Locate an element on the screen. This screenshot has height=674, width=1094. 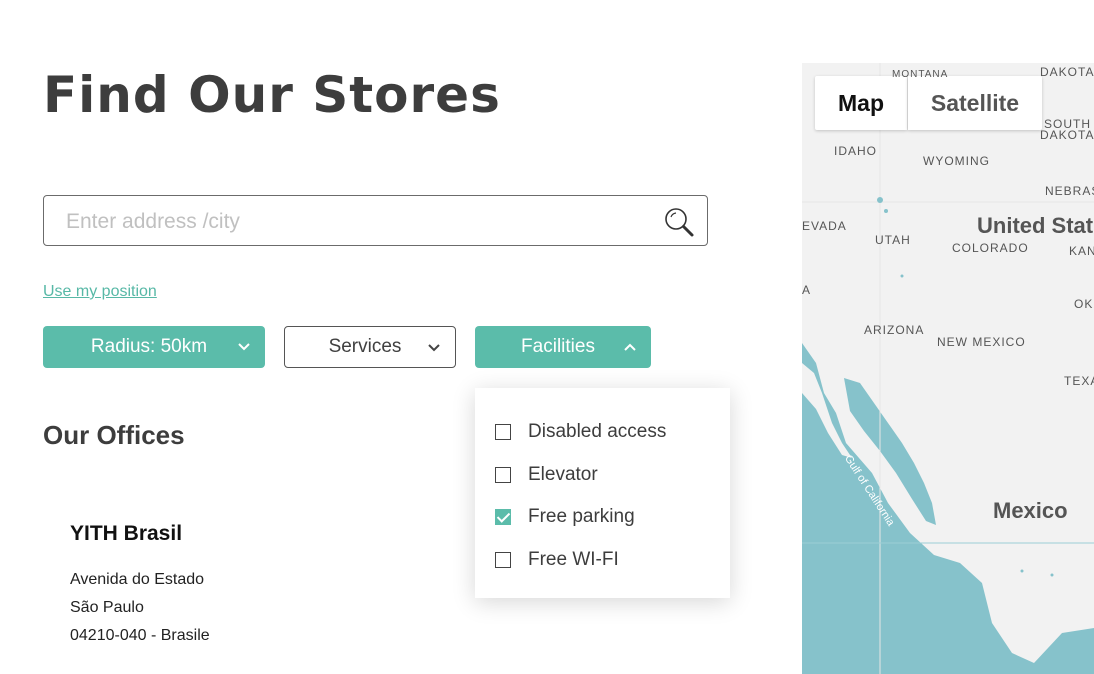
facility-option-label: Free WI-FI is located at coordinates (573, 559).